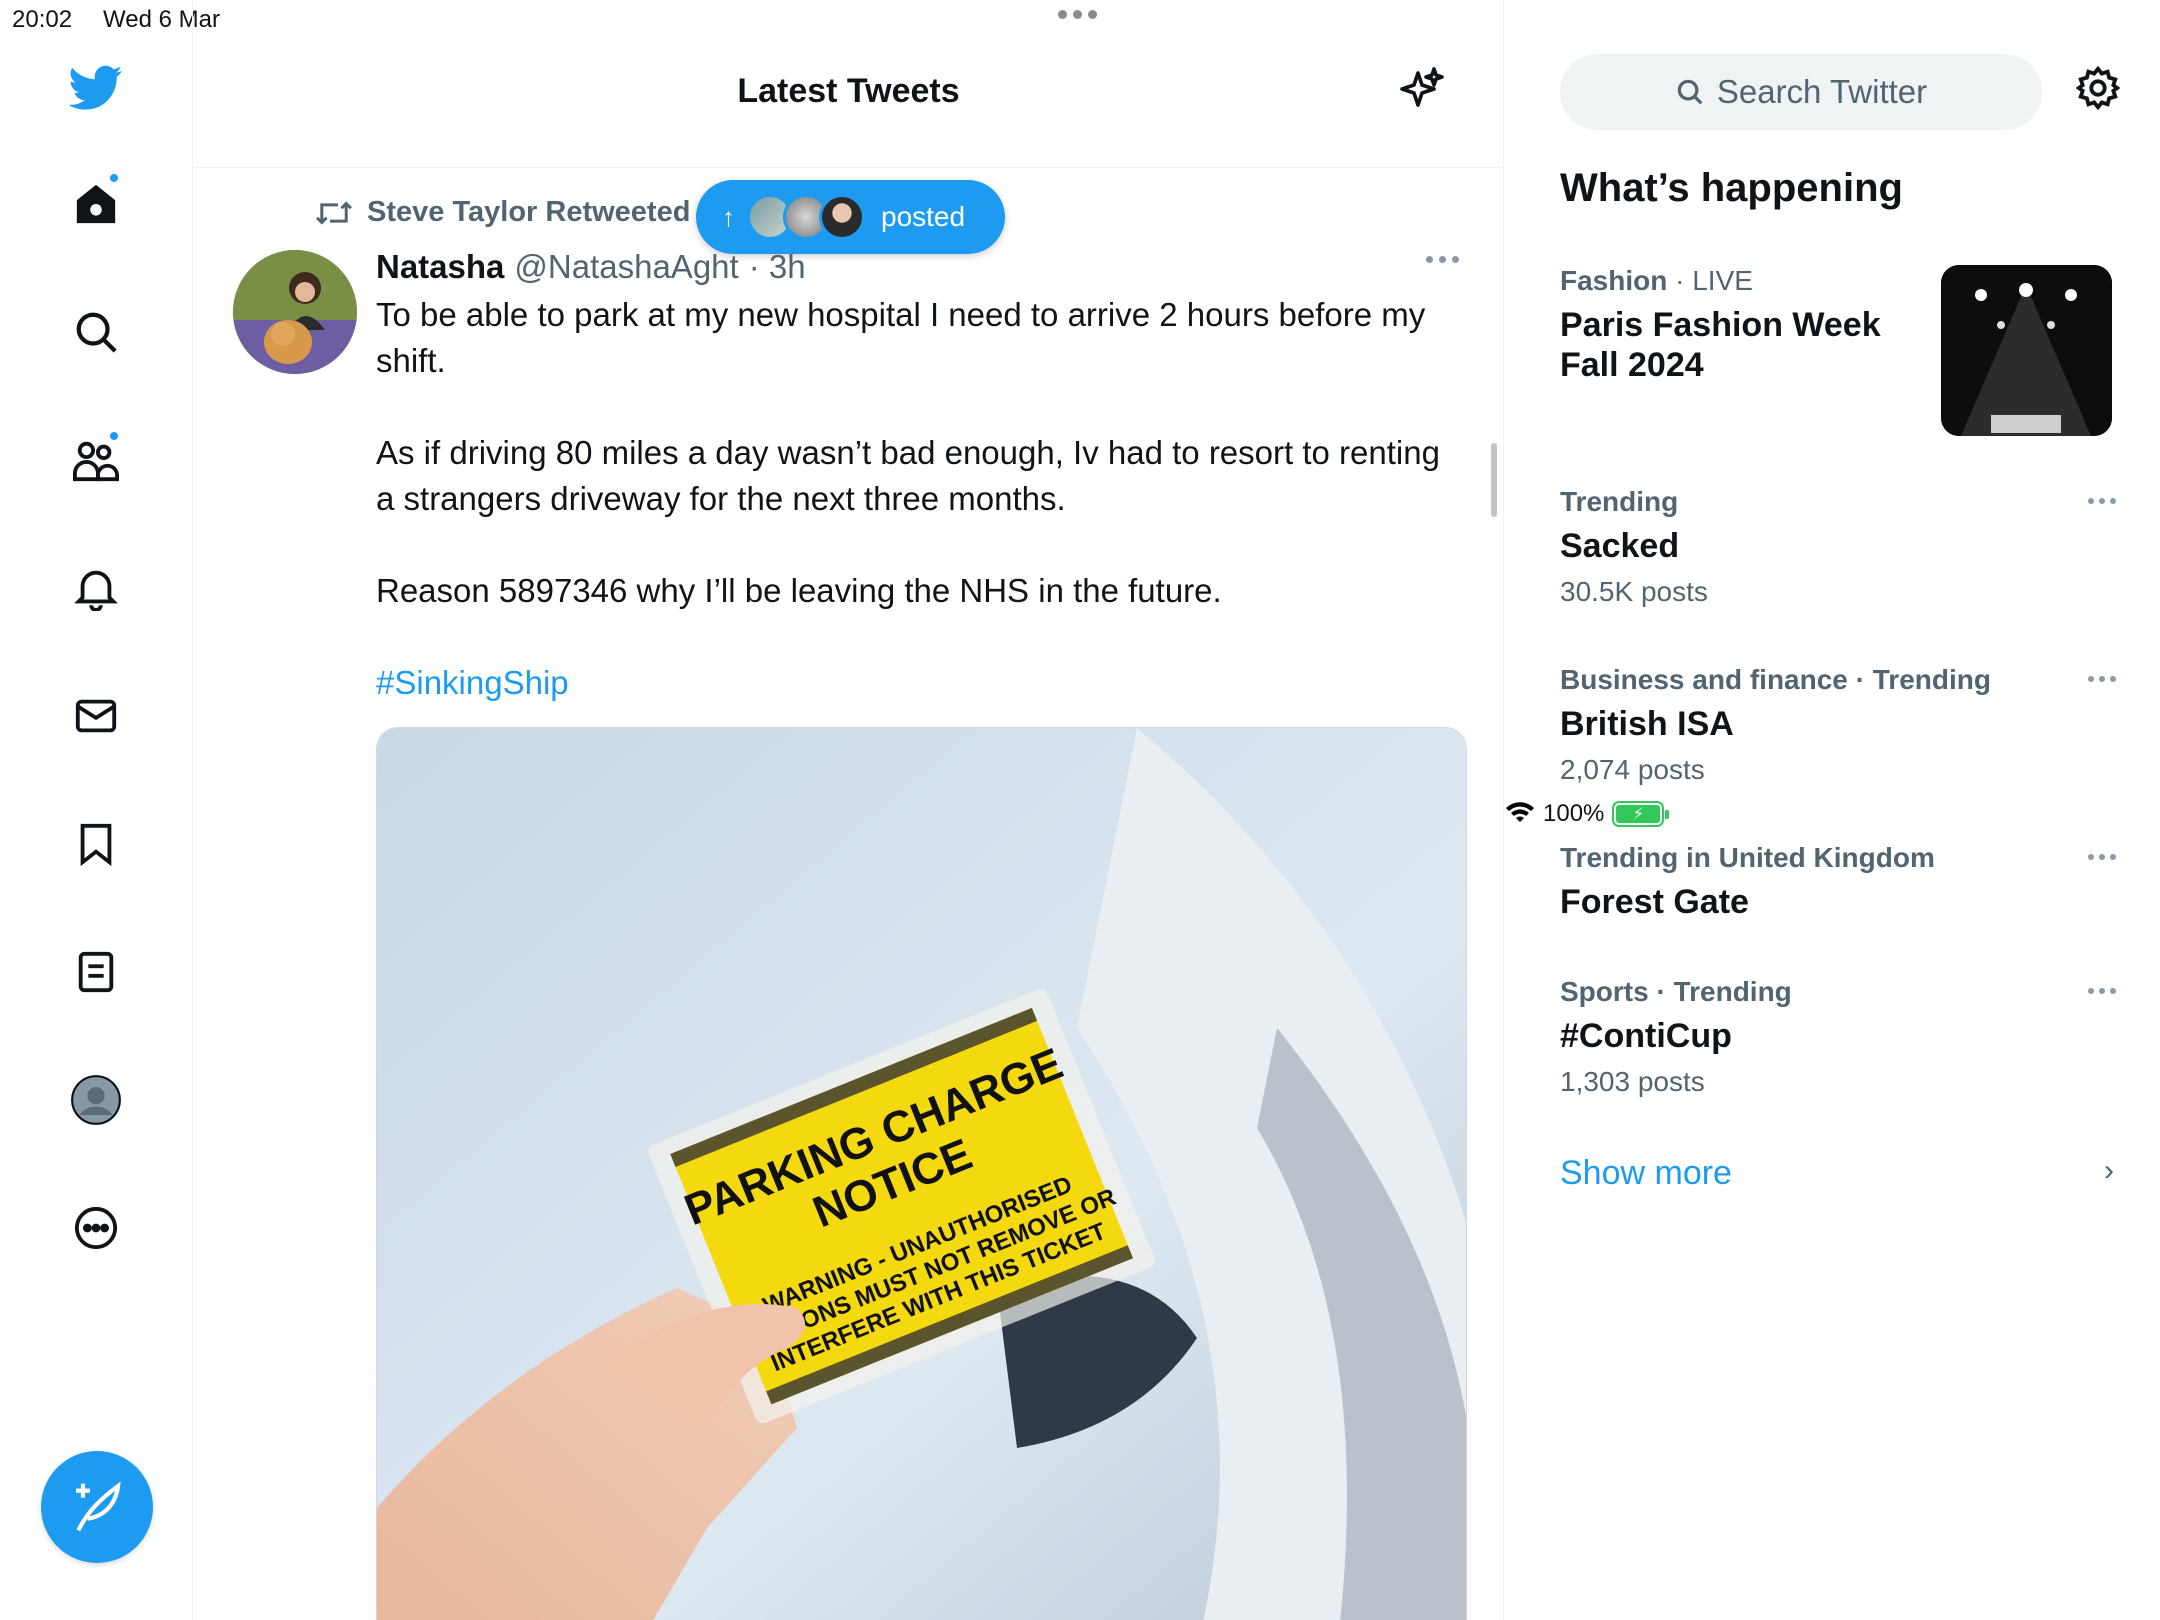 The height and width of the screenshot is (1620, 2160). I want to click on tweet-author-avatar, so click(295, 312).